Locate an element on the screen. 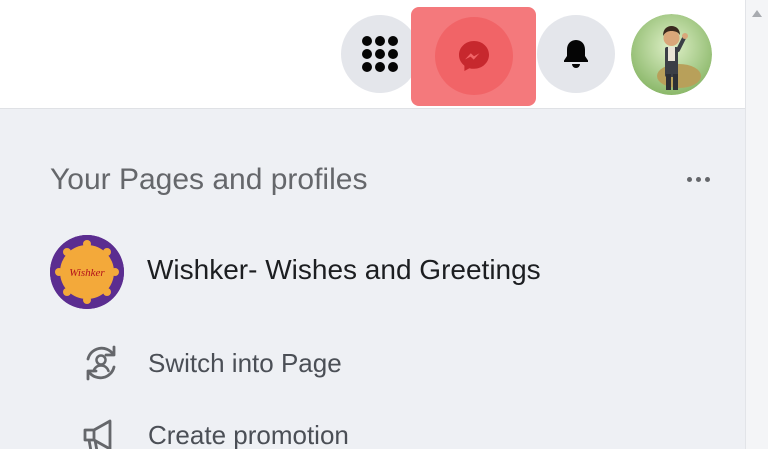 The width and height of the screenshot is (768, 449). switch-into-page-action: Switch into Page is located at coordinates (330, 363).